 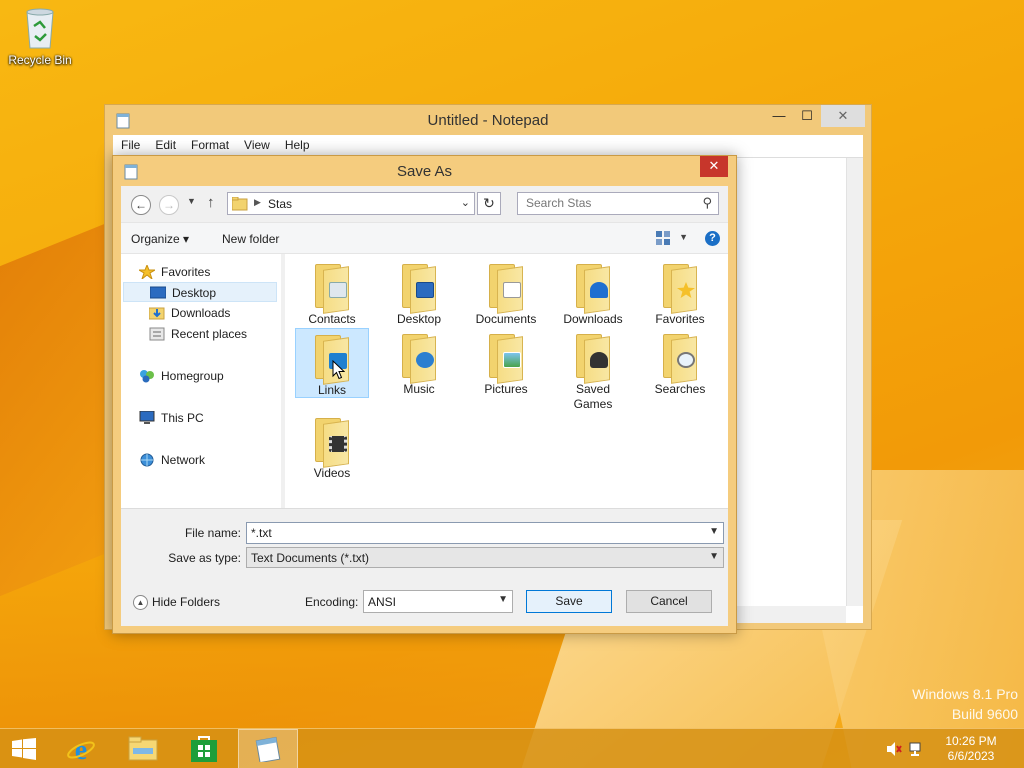 I want to click on homegroup-icon, so click(x=147, y=376).